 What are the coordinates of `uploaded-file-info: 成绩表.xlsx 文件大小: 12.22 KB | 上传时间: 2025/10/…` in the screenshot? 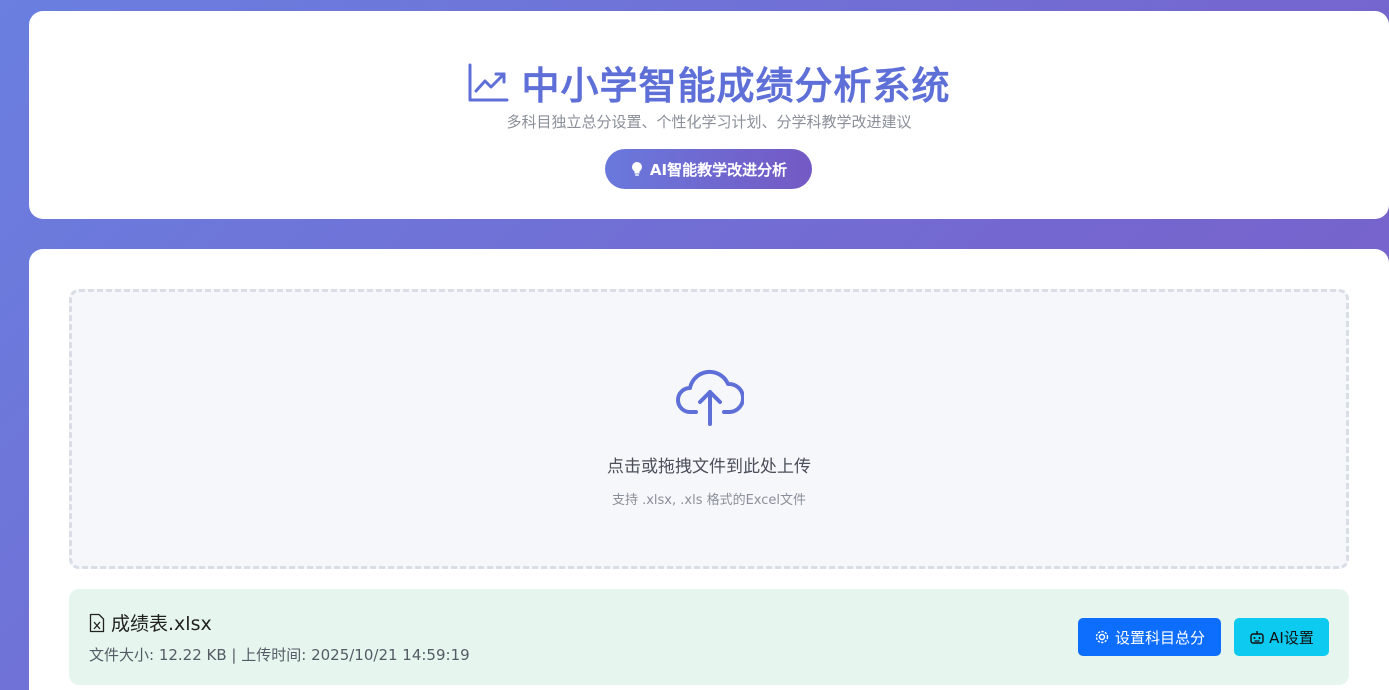 It's located at (709, 637).